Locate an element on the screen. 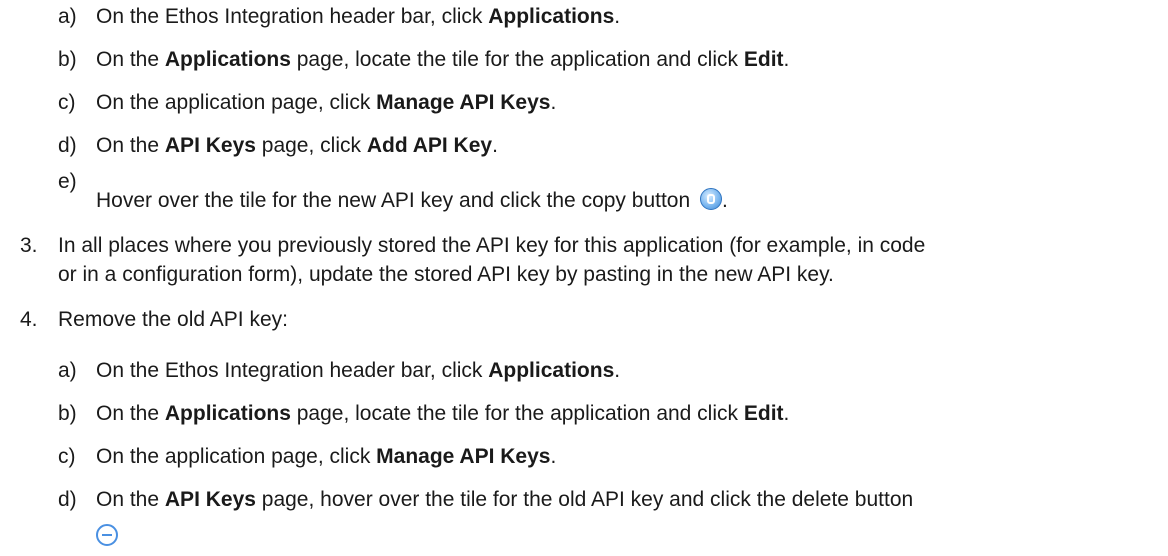  step2c-part-1: On the application page, click is located at coordinates (236, 102).